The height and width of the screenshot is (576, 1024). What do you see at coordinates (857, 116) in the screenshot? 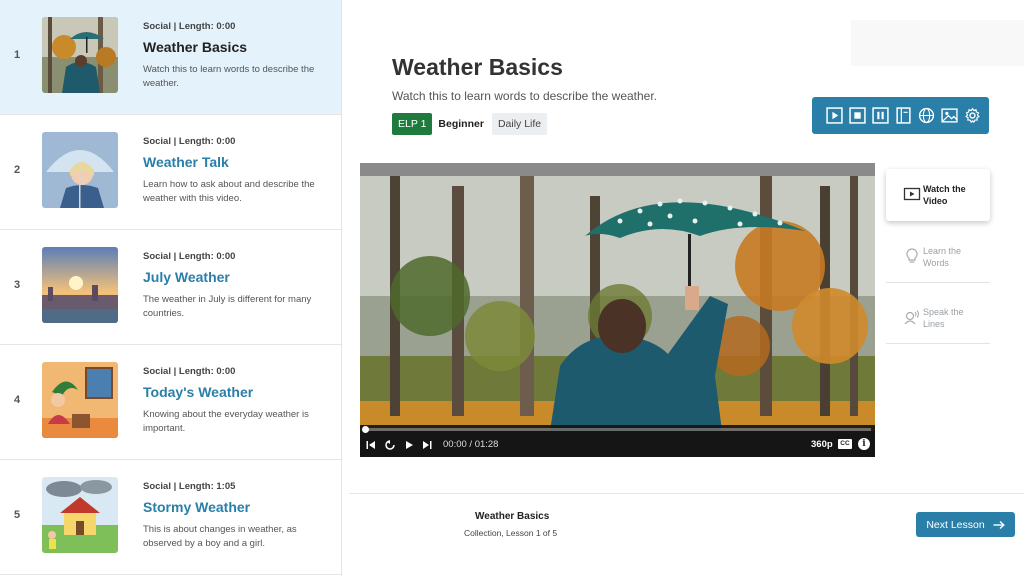
I see `stop-icon` at bounding box center [857, 116].